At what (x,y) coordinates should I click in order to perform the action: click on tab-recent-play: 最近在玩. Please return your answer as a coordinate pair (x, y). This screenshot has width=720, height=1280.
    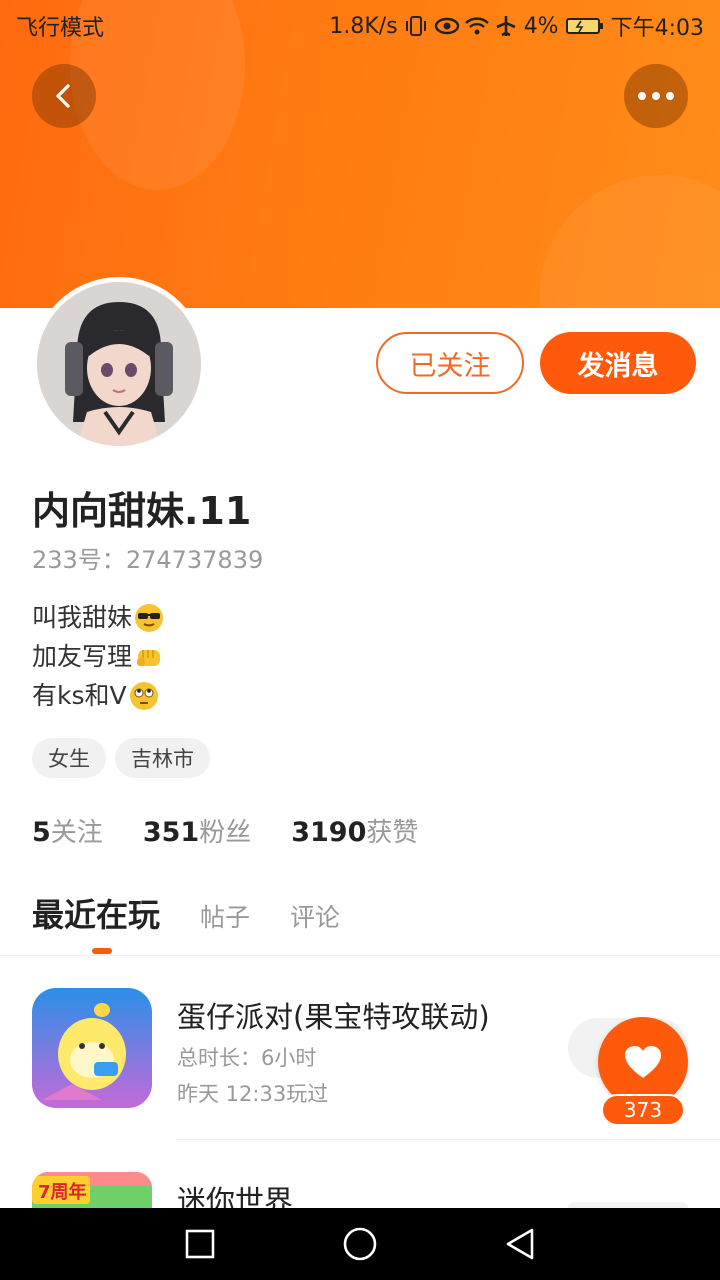
    Looking at the image, I should click on (96, 913).